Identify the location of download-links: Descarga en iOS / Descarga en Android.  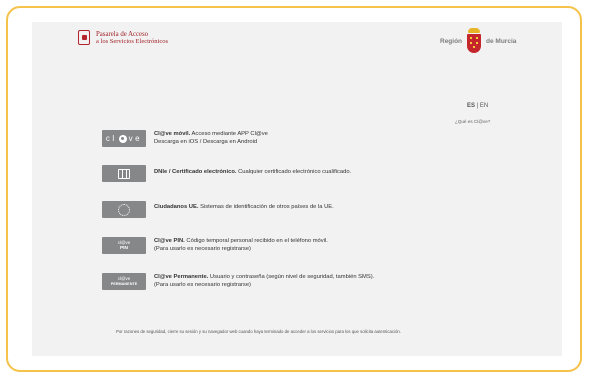
(205, 142).